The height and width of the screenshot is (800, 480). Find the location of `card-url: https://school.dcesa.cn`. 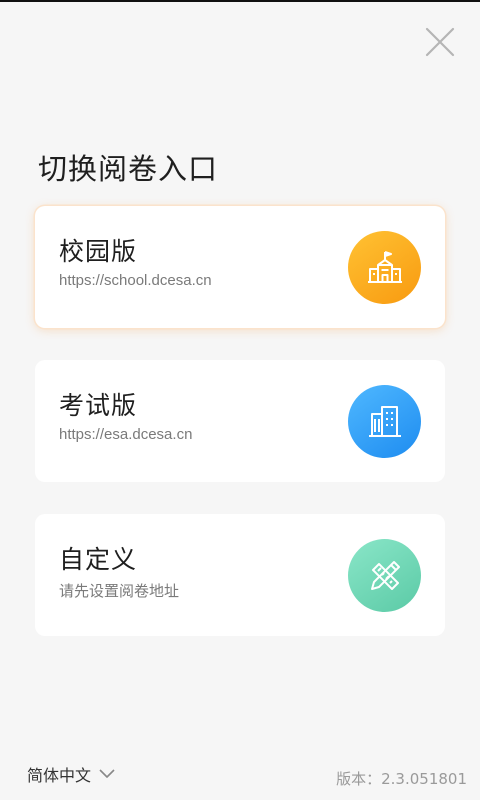

card-url: https://school.dcesa.cn is located at coordinates (135, 280).